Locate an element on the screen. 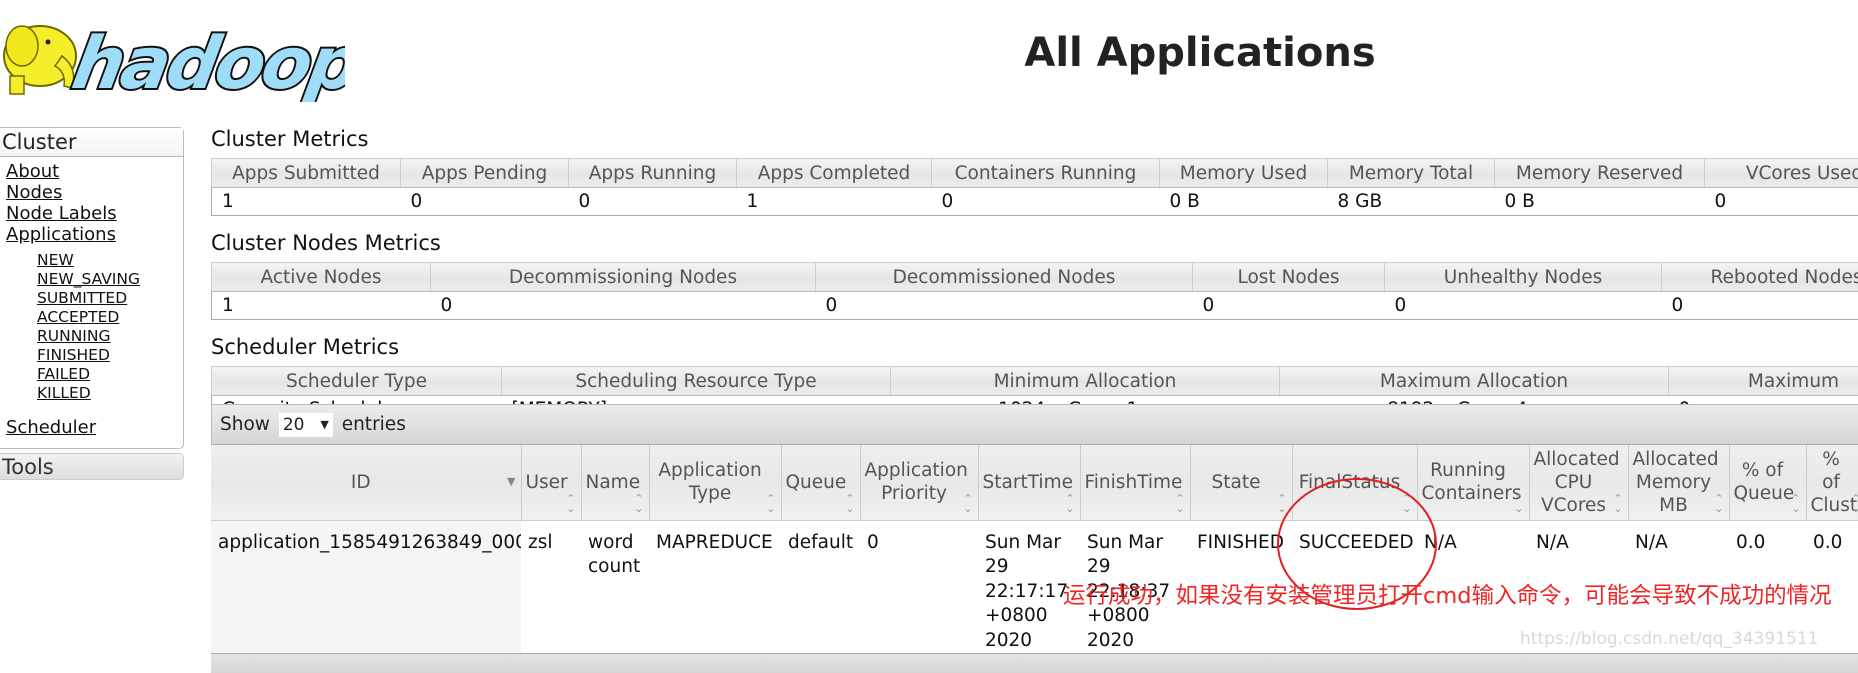 This screenshot has height=673, width=1858. cell-containers-running: 0 is located at coordinates (1046, 202).